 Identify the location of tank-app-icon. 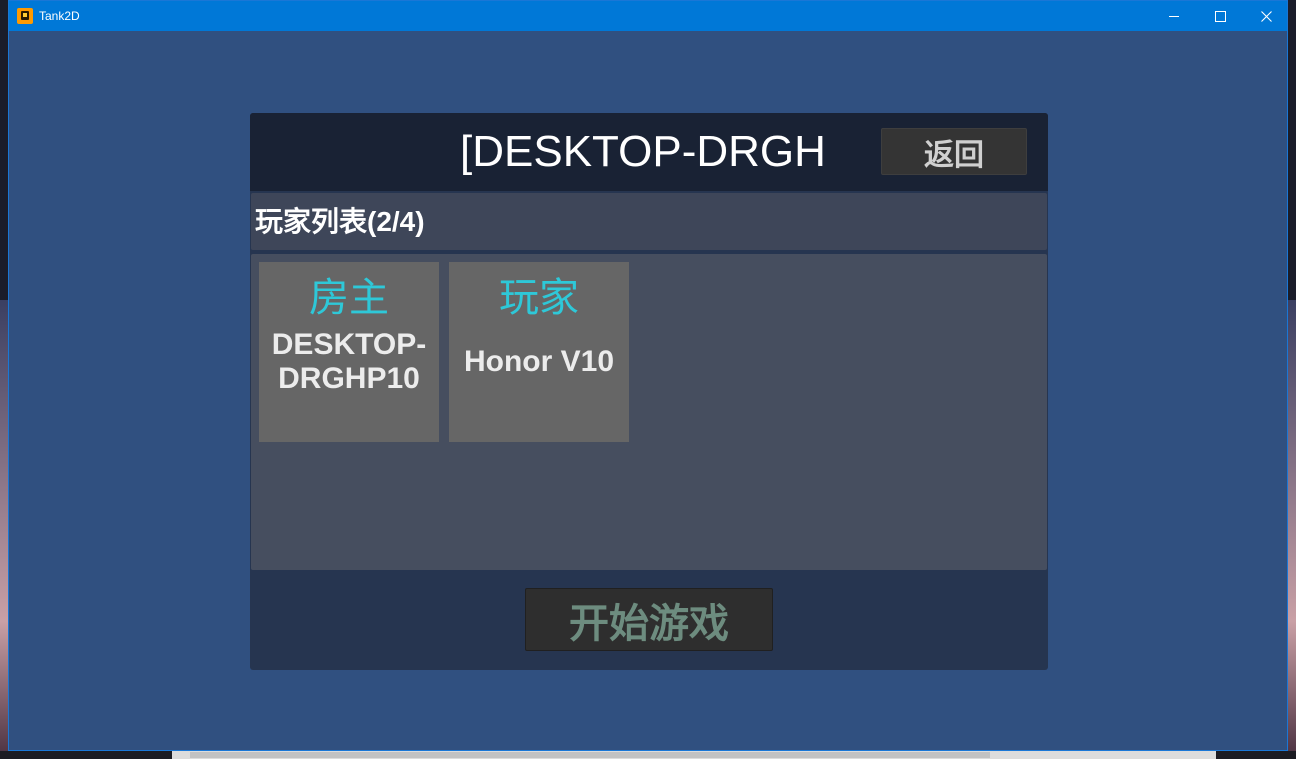
(25, 16).